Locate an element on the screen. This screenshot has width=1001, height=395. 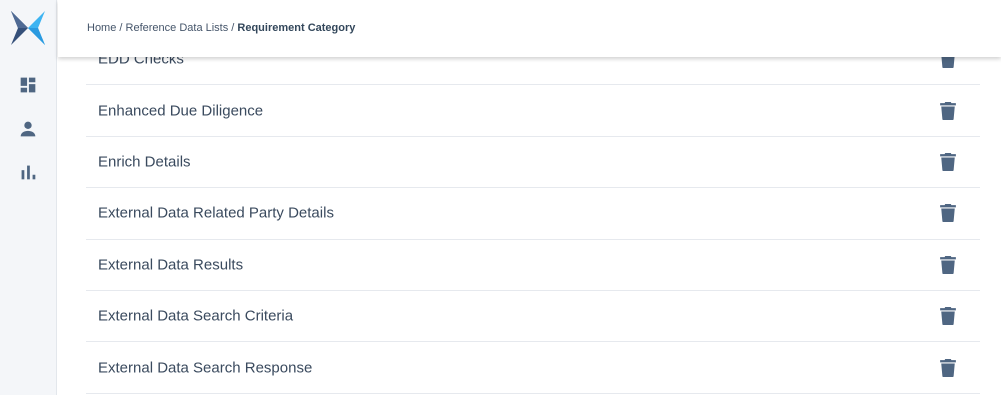
list-item-label: External Data Results is located at coordinates (171, 265).